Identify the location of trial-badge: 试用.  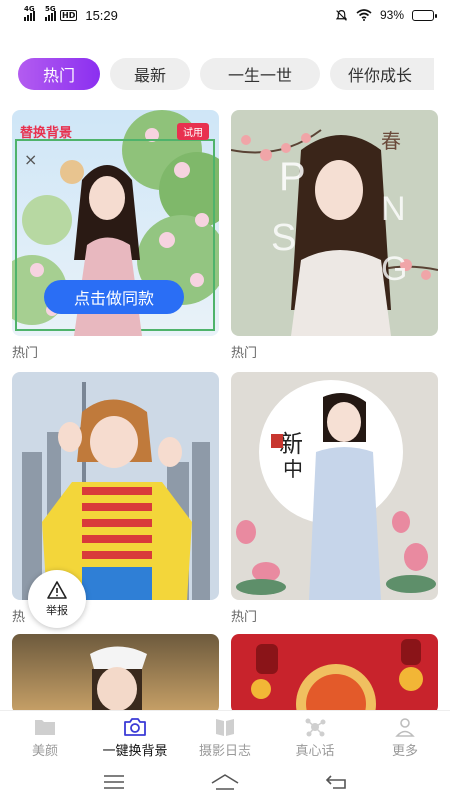
(193, 131).